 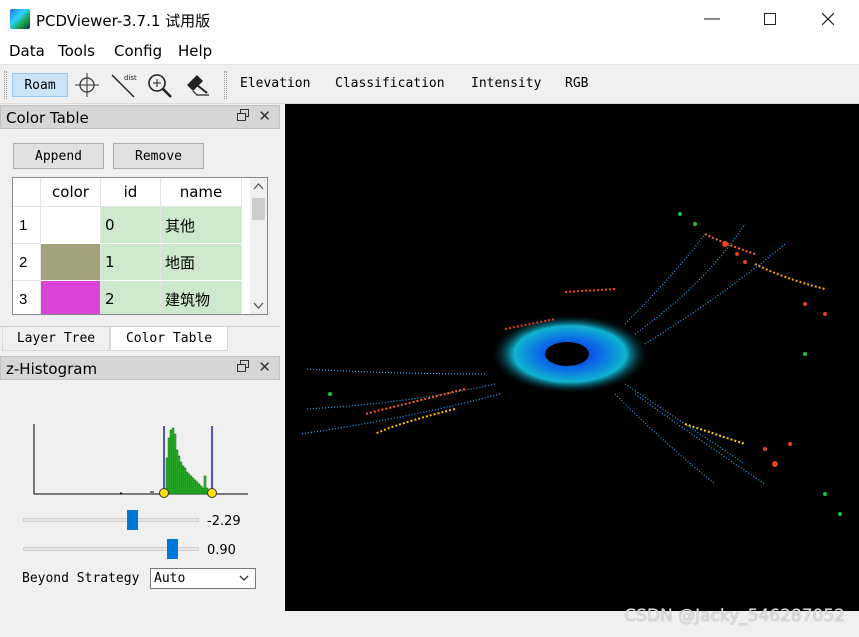 What do you see at coordinates (132, 520) in the screenshot?
I see `low-slider-handle` at bounding box center [132, 520].